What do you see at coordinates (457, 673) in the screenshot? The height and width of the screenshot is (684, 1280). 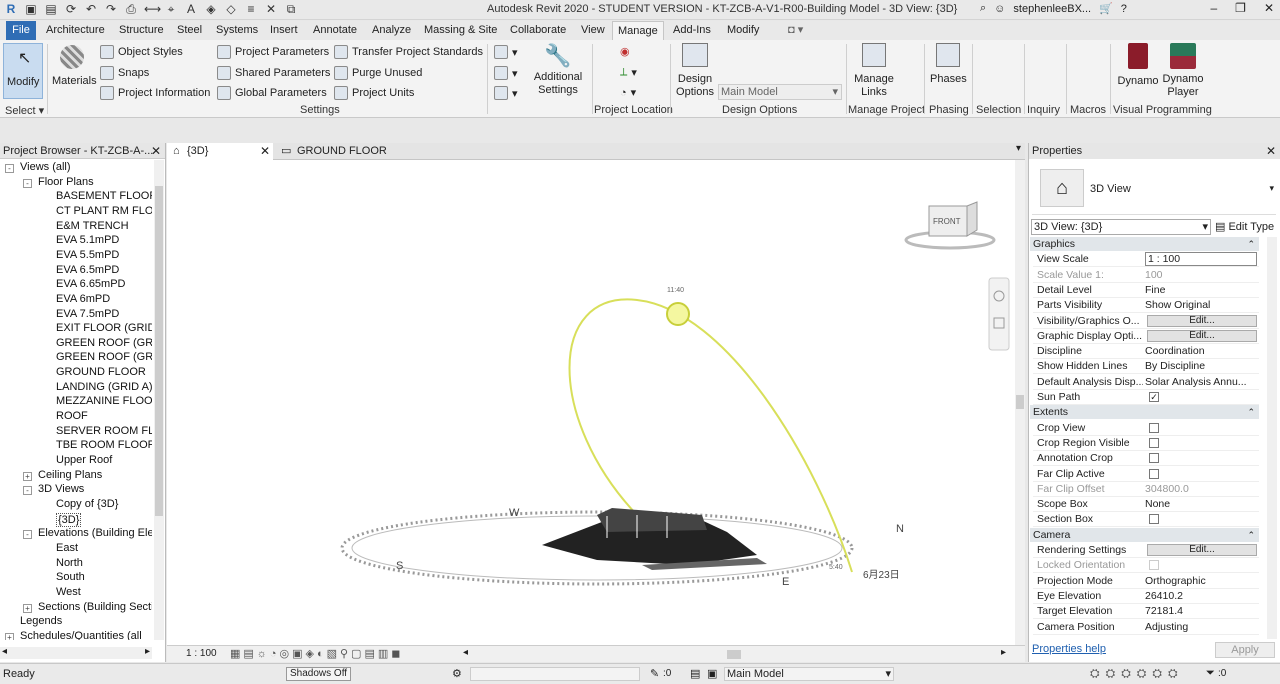 I see `workset-icon: ⚙` at bounding box center [457, 673].